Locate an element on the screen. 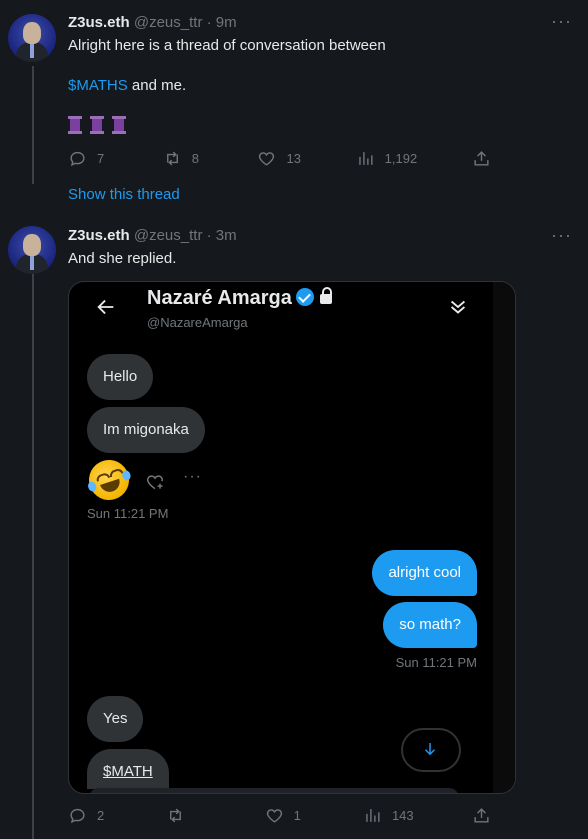 Image resolution: width=588 pixels, height=839 pixels. emoji-row is located at coordinates (101, 128).